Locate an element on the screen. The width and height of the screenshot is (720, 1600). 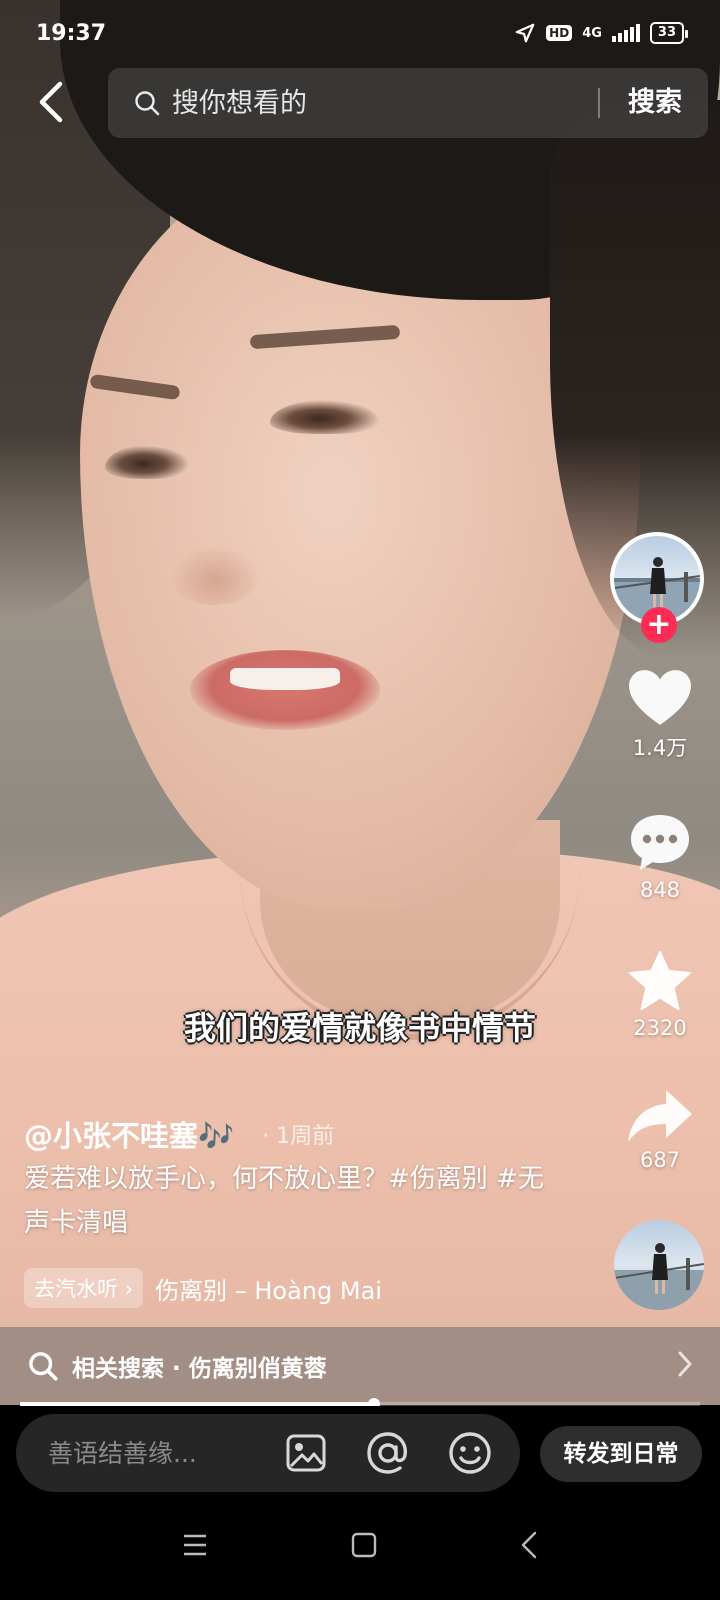
related-search-label: 相关搜索 · 伤离别俏黄蓉 is located at coordinates (199, 1369).